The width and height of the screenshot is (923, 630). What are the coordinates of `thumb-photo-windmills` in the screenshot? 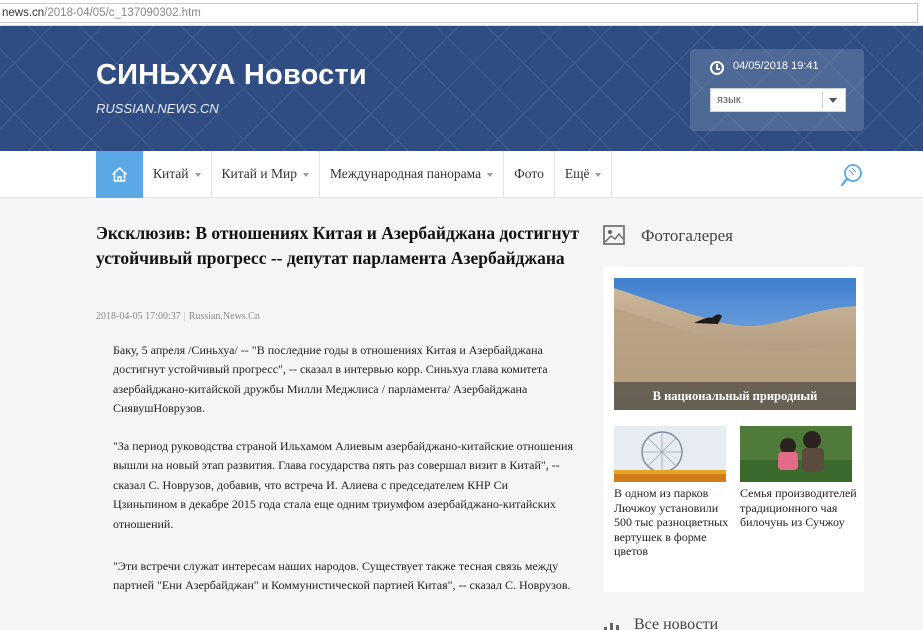 It's located at (670, 454).